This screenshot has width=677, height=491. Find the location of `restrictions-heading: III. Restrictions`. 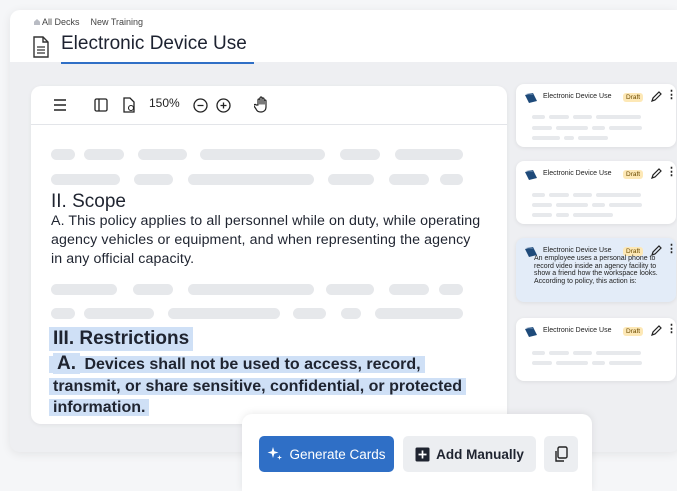

restrictions-heading: III. Restrictions is located at coordinates (121, 339).